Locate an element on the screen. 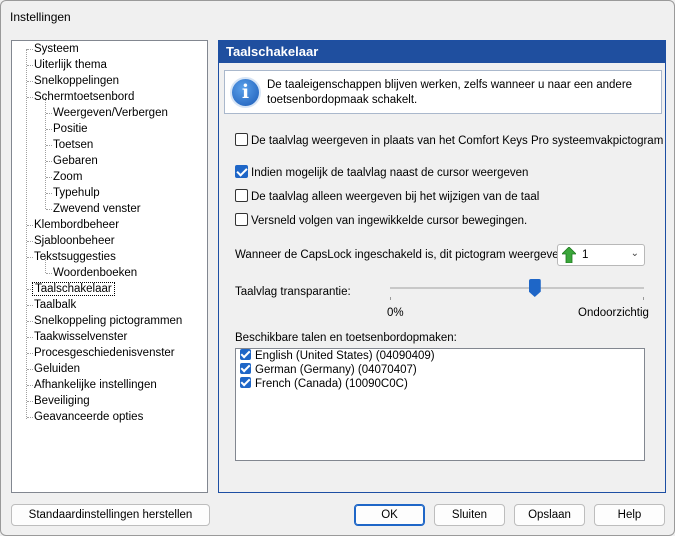 The height and width of the screenshot is (536, 675). tree-item-taalbalk: Taalbalk is located at coordinates (55, 305).